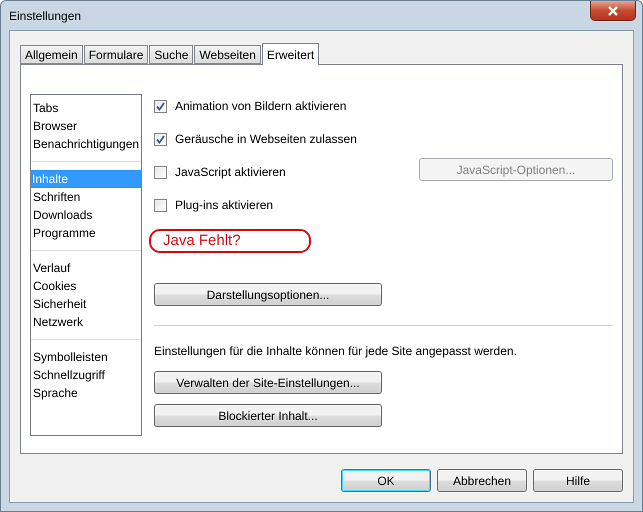 The image size is (643, 512). Describe the element at coordinates (86, 304) in the screenshot. I see `category-item: Sicherheit` at that location.